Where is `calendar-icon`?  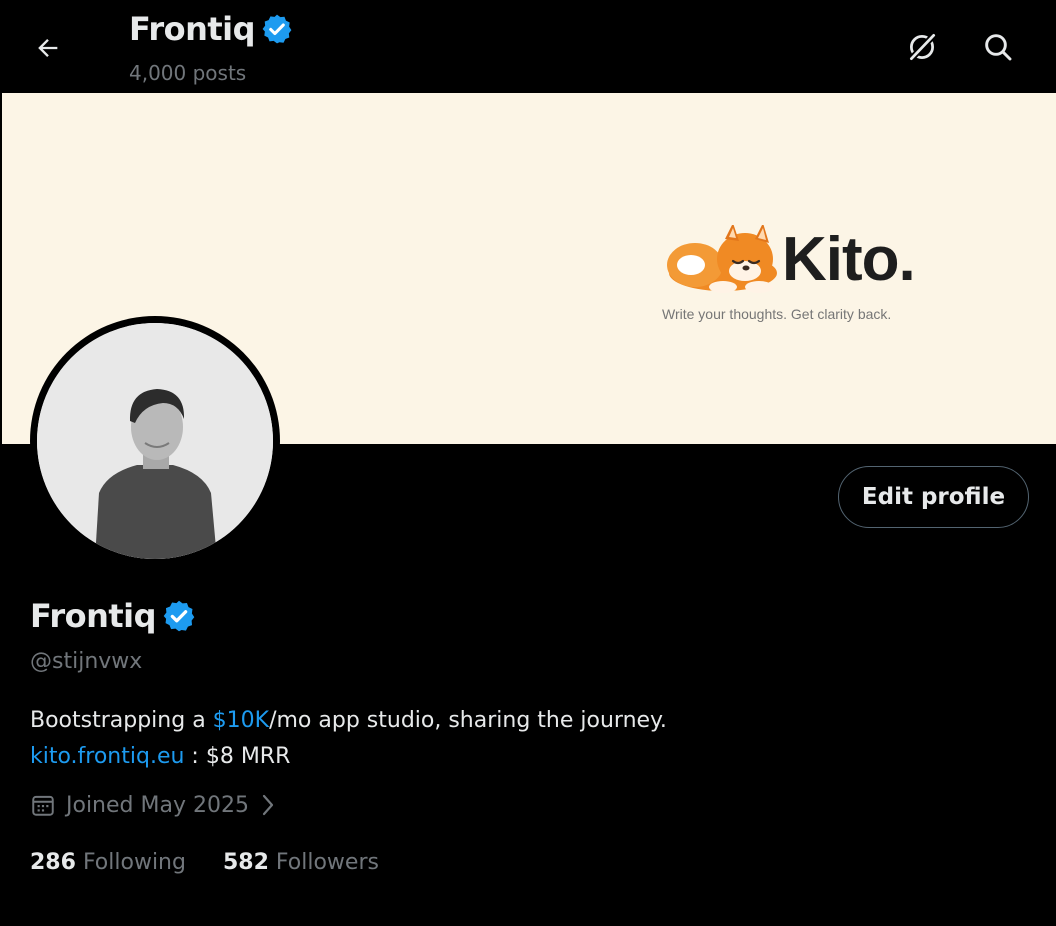 calendar-icon is located at coordinates (43, 805).